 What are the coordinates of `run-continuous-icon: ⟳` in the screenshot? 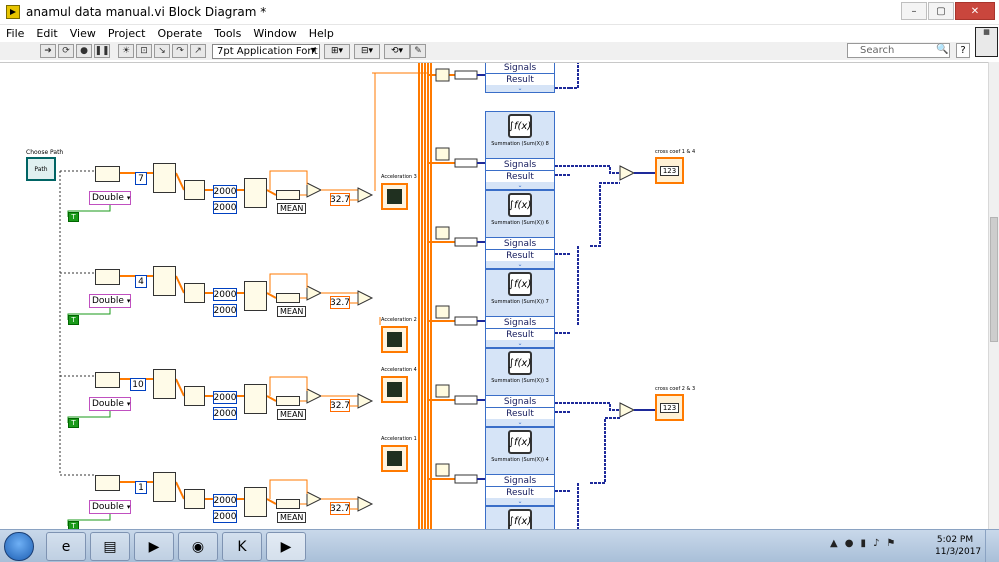 It's located at (66, 51).